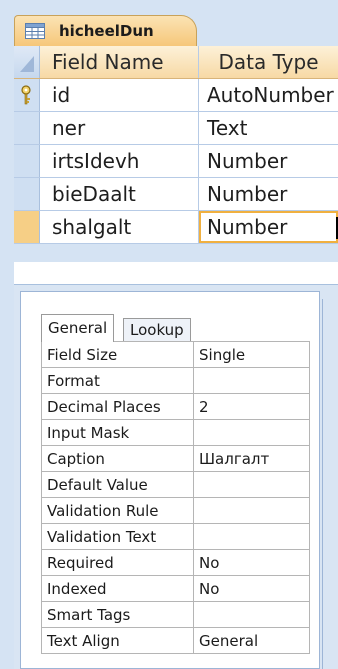 The height and width of the screenshot is (669, 338). I want to click on grid-row-irtsidevh: irtsIdevh Number, so click(176, 161).